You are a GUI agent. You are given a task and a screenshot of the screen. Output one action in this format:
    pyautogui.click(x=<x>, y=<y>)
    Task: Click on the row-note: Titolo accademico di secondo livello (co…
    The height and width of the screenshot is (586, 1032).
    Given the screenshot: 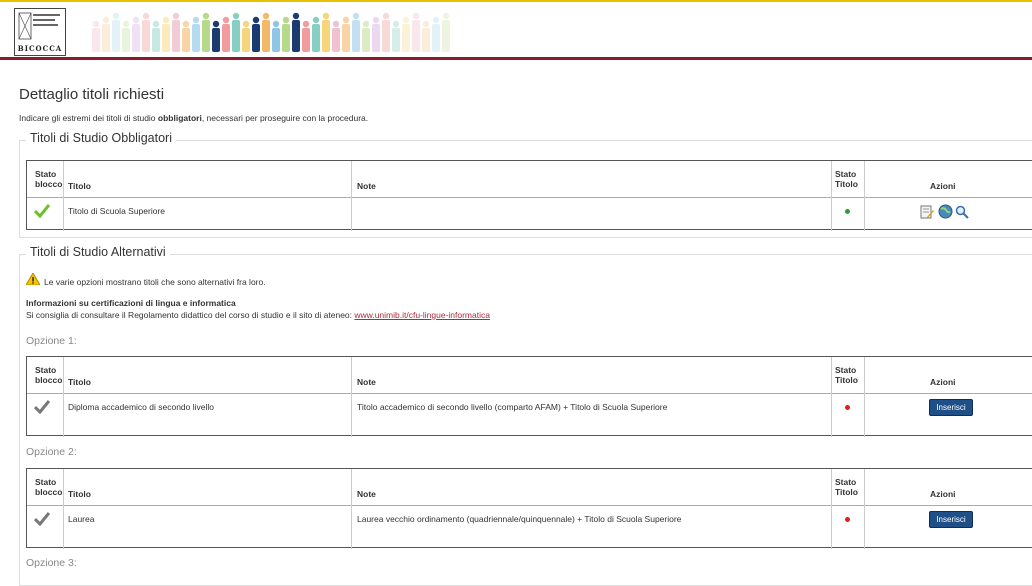 What is the action you would take?
    pyautogui.click(x=512, y=407)
    